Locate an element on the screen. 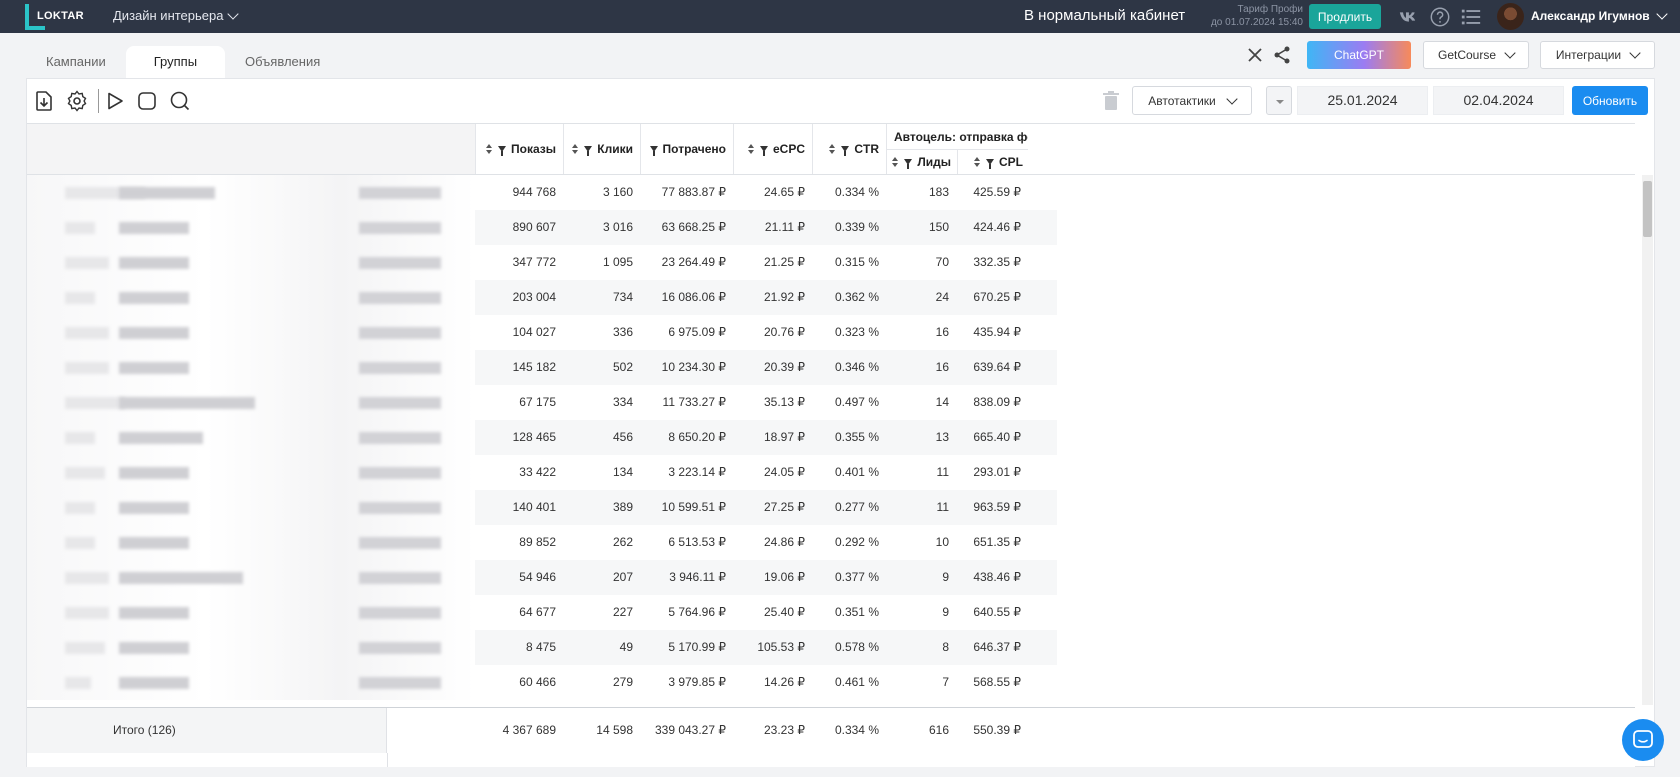  import-icon is located at coordinates (44, 101).